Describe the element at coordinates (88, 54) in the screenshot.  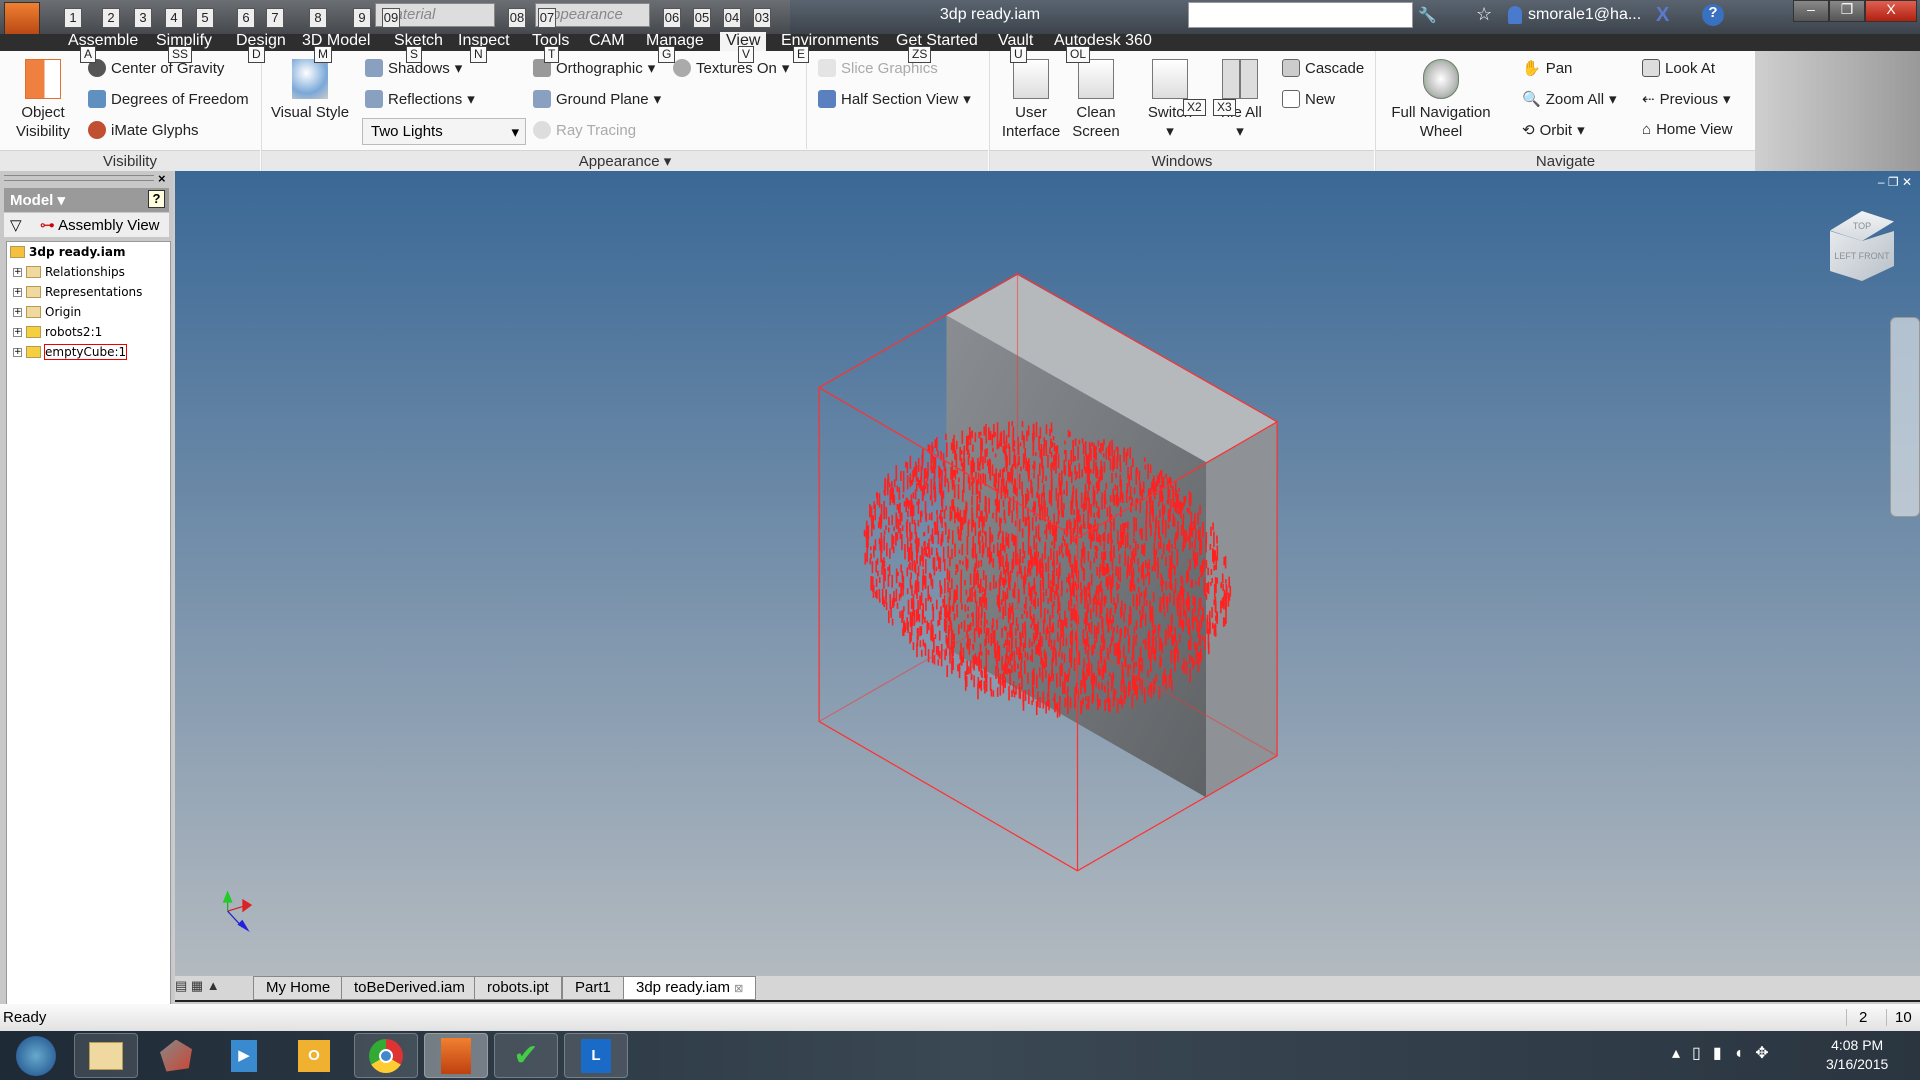
I see `keytip: A` at that location.